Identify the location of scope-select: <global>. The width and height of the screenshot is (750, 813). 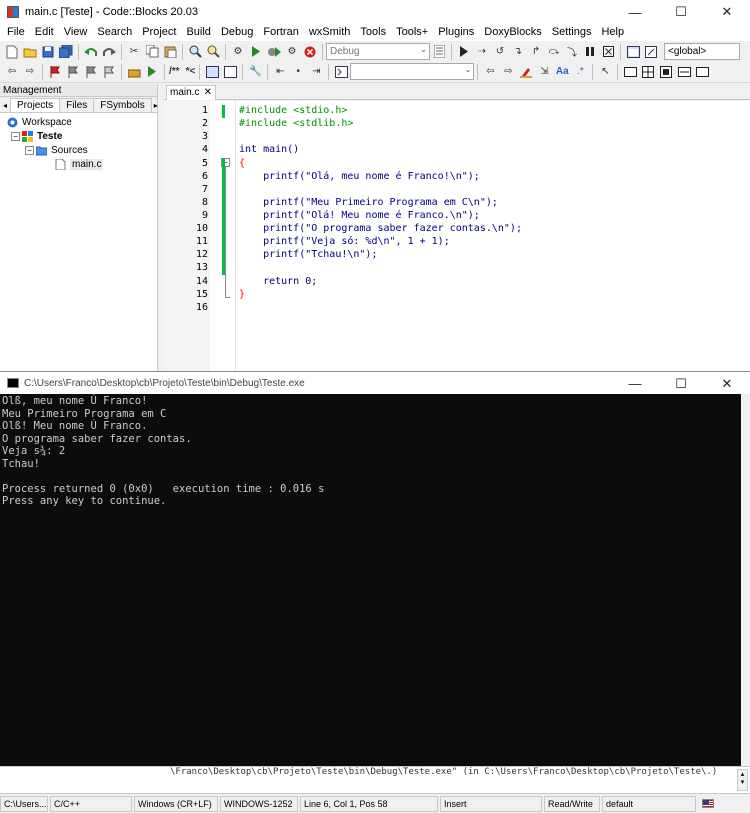
(702, 51).